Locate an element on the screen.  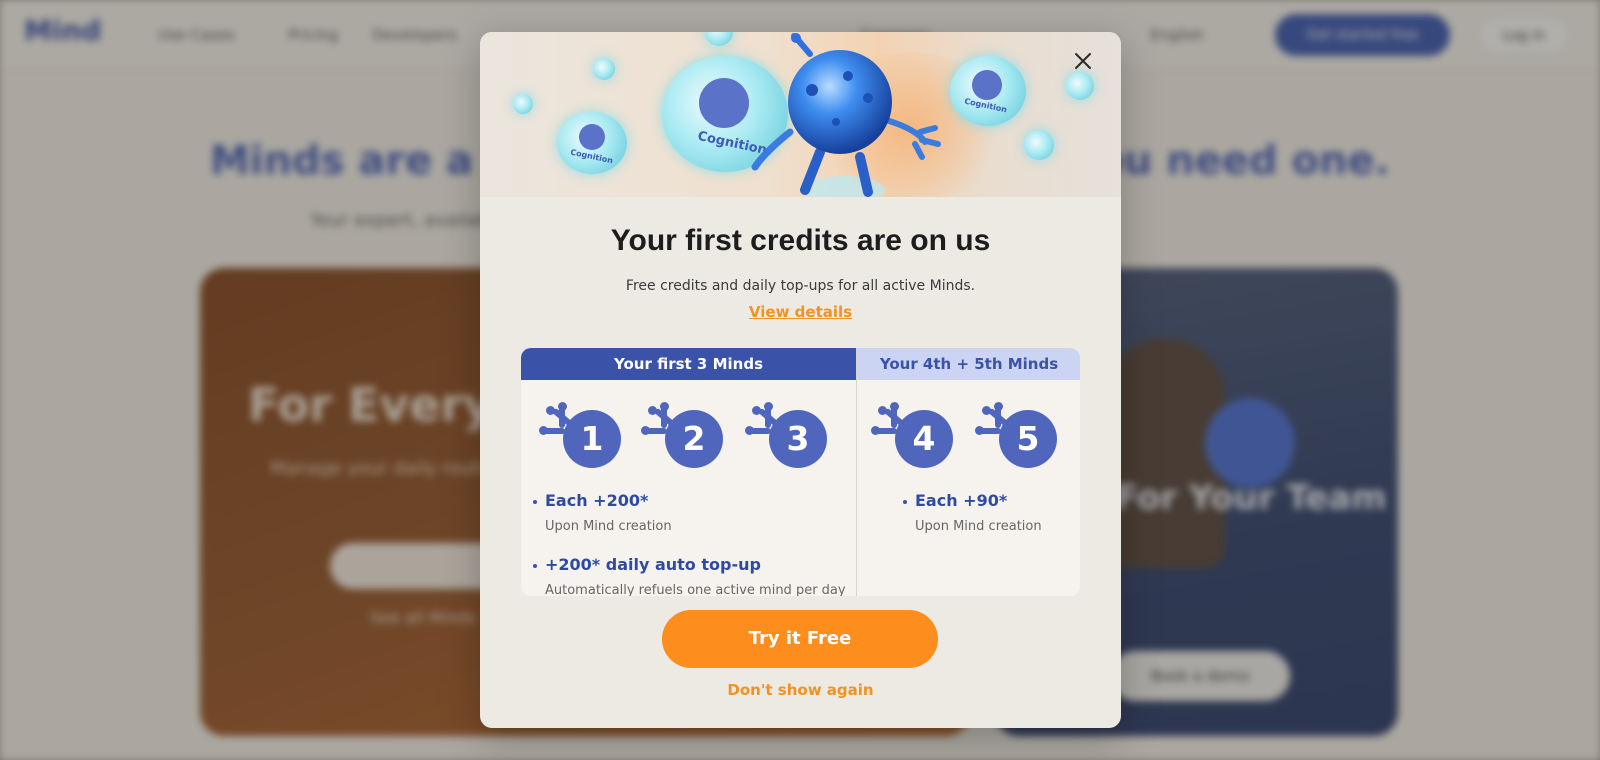
dont-show-again-link: Don't show again is located at coordinates (800, 690).